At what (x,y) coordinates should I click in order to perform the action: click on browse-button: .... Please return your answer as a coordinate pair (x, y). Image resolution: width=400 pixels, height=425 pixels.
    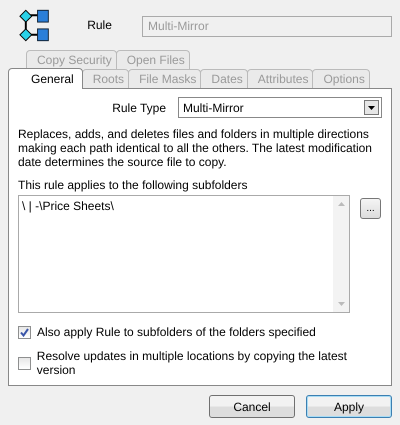
    Looking at the image, I should click on (370, 208).